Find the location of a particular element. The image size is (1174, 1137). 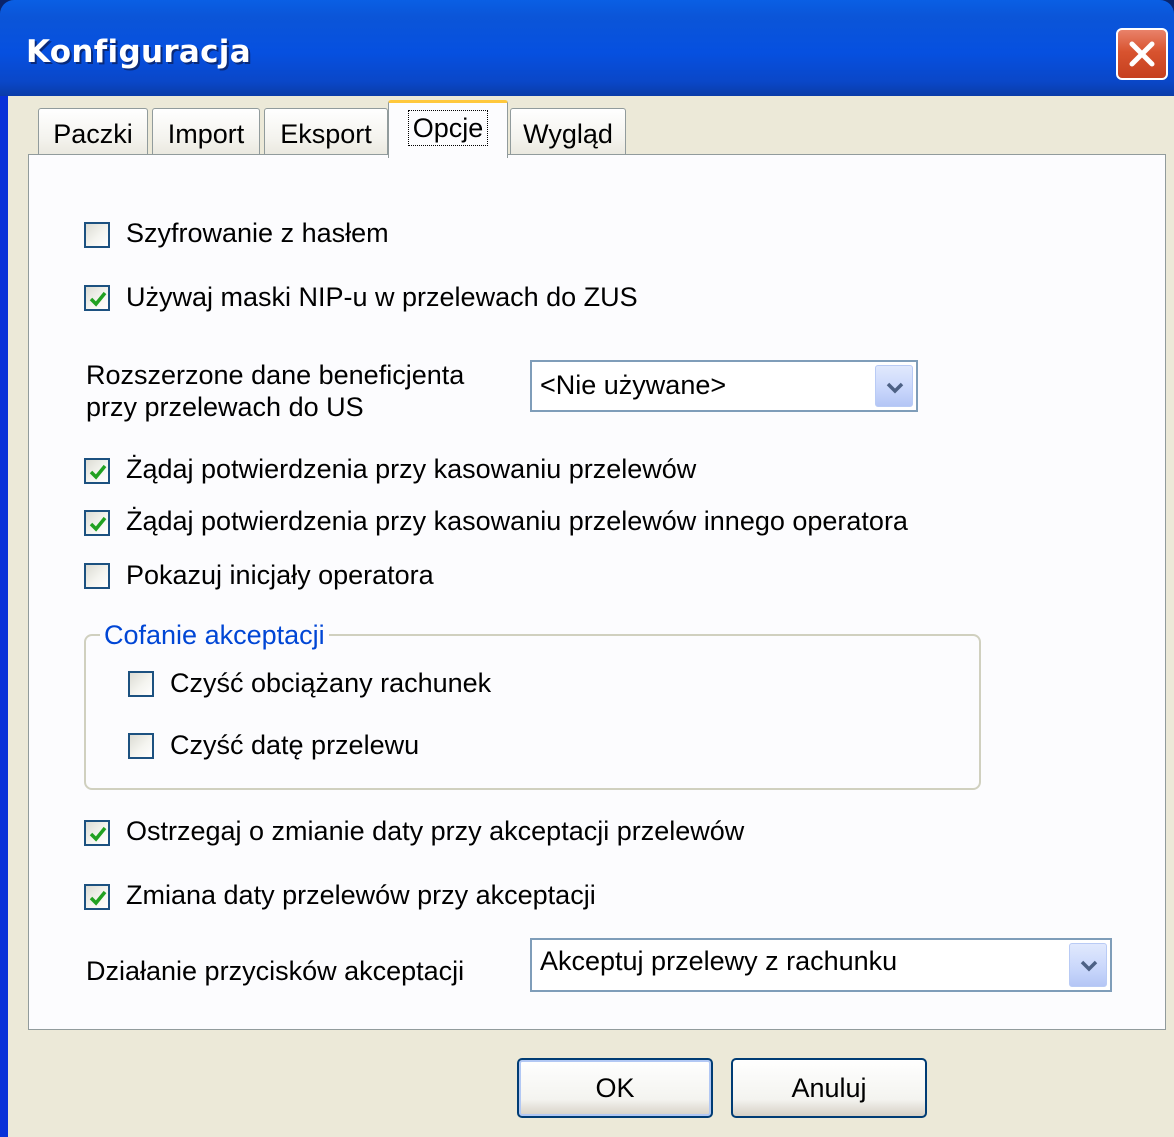

beneficiary-select: <Nie używane> is located at coordinates (724, 386).